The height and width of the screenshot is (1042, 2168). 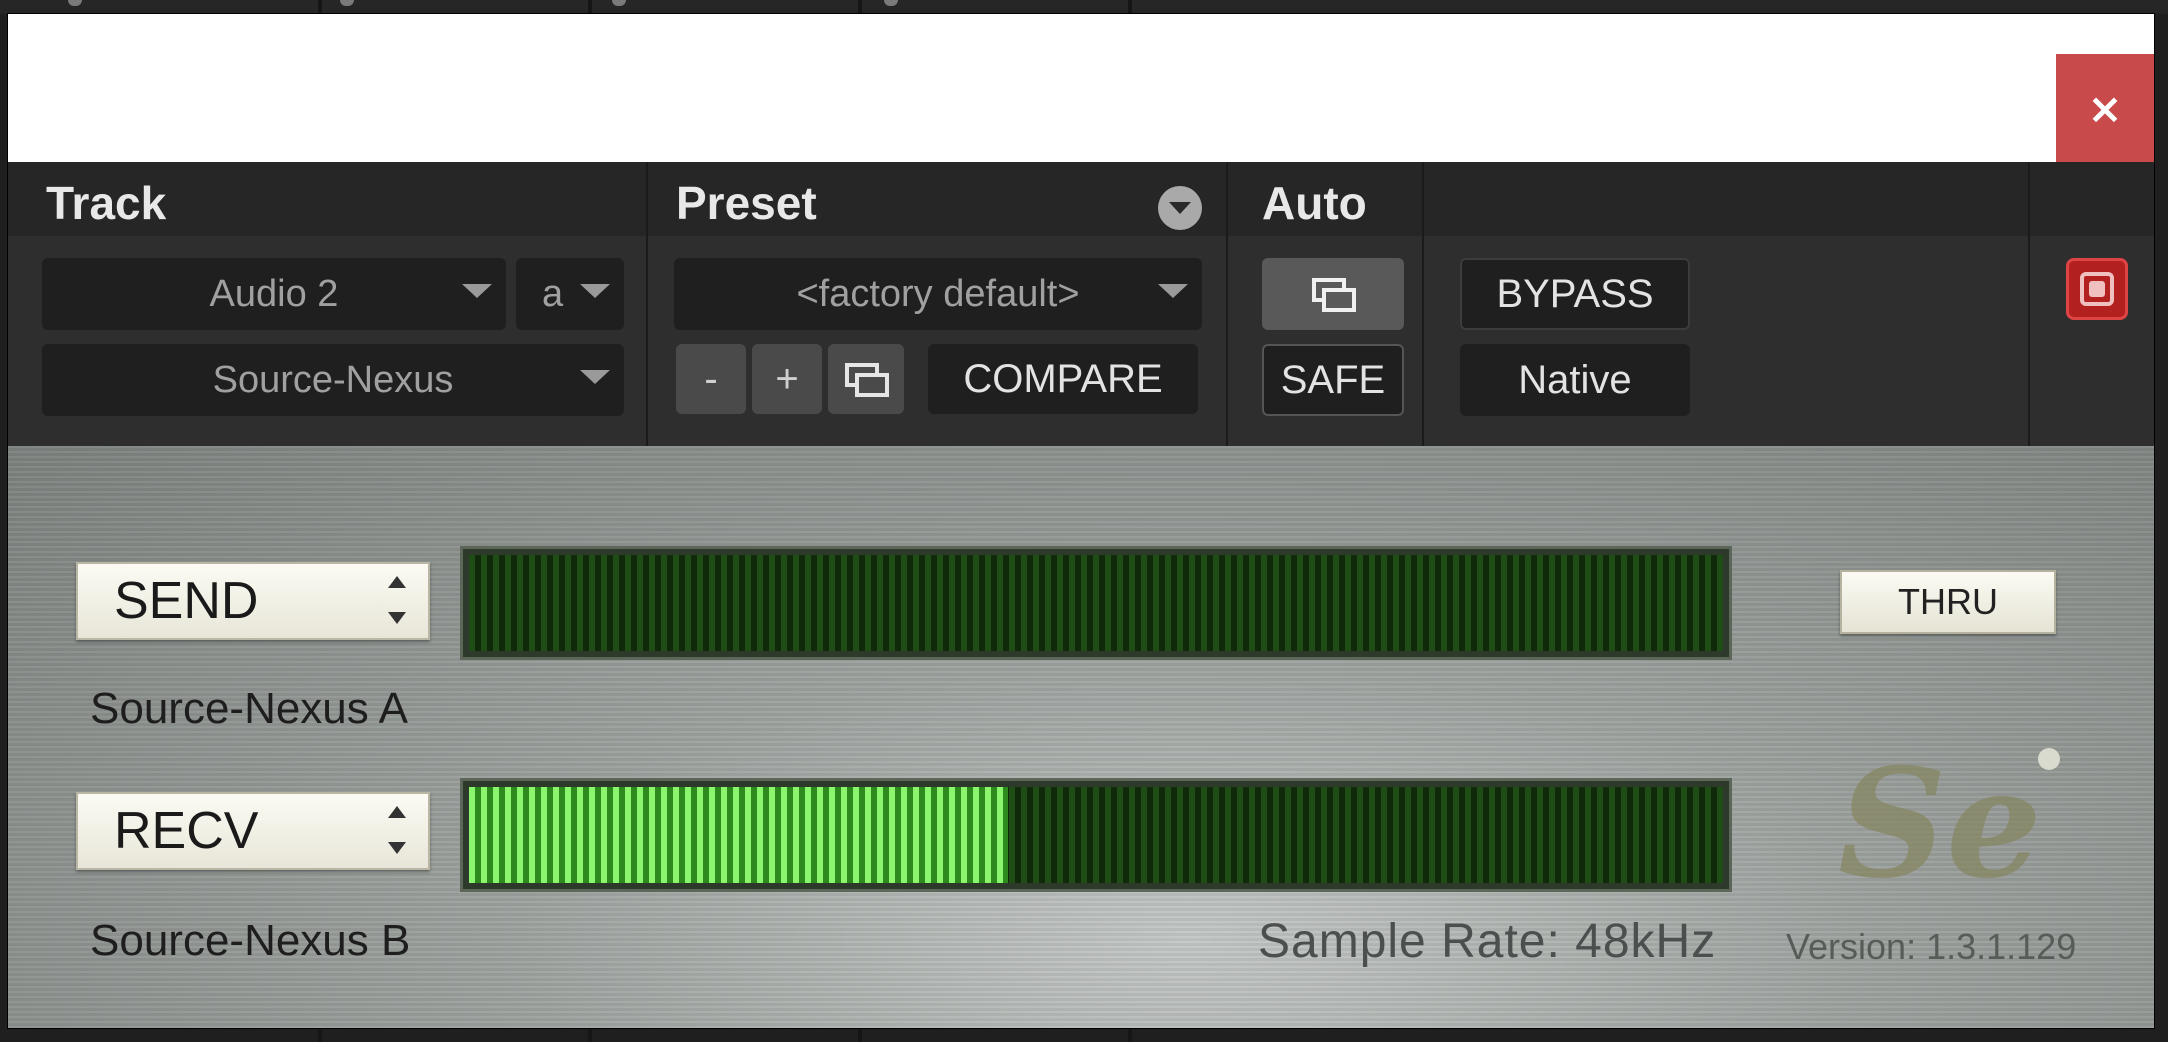 I want to click on native-button: Native, so click(x=1575, y=380).